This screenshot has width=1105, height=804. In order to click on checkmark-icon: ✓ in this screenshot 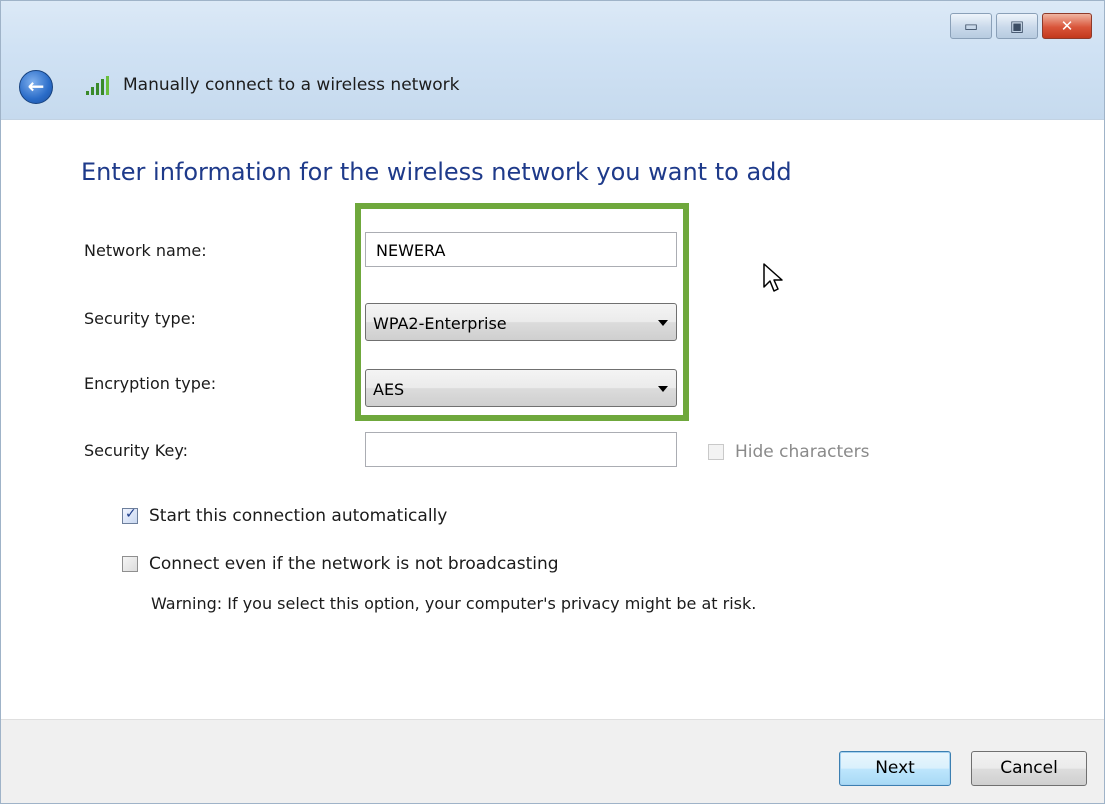, I will do `click(131, 514)`.